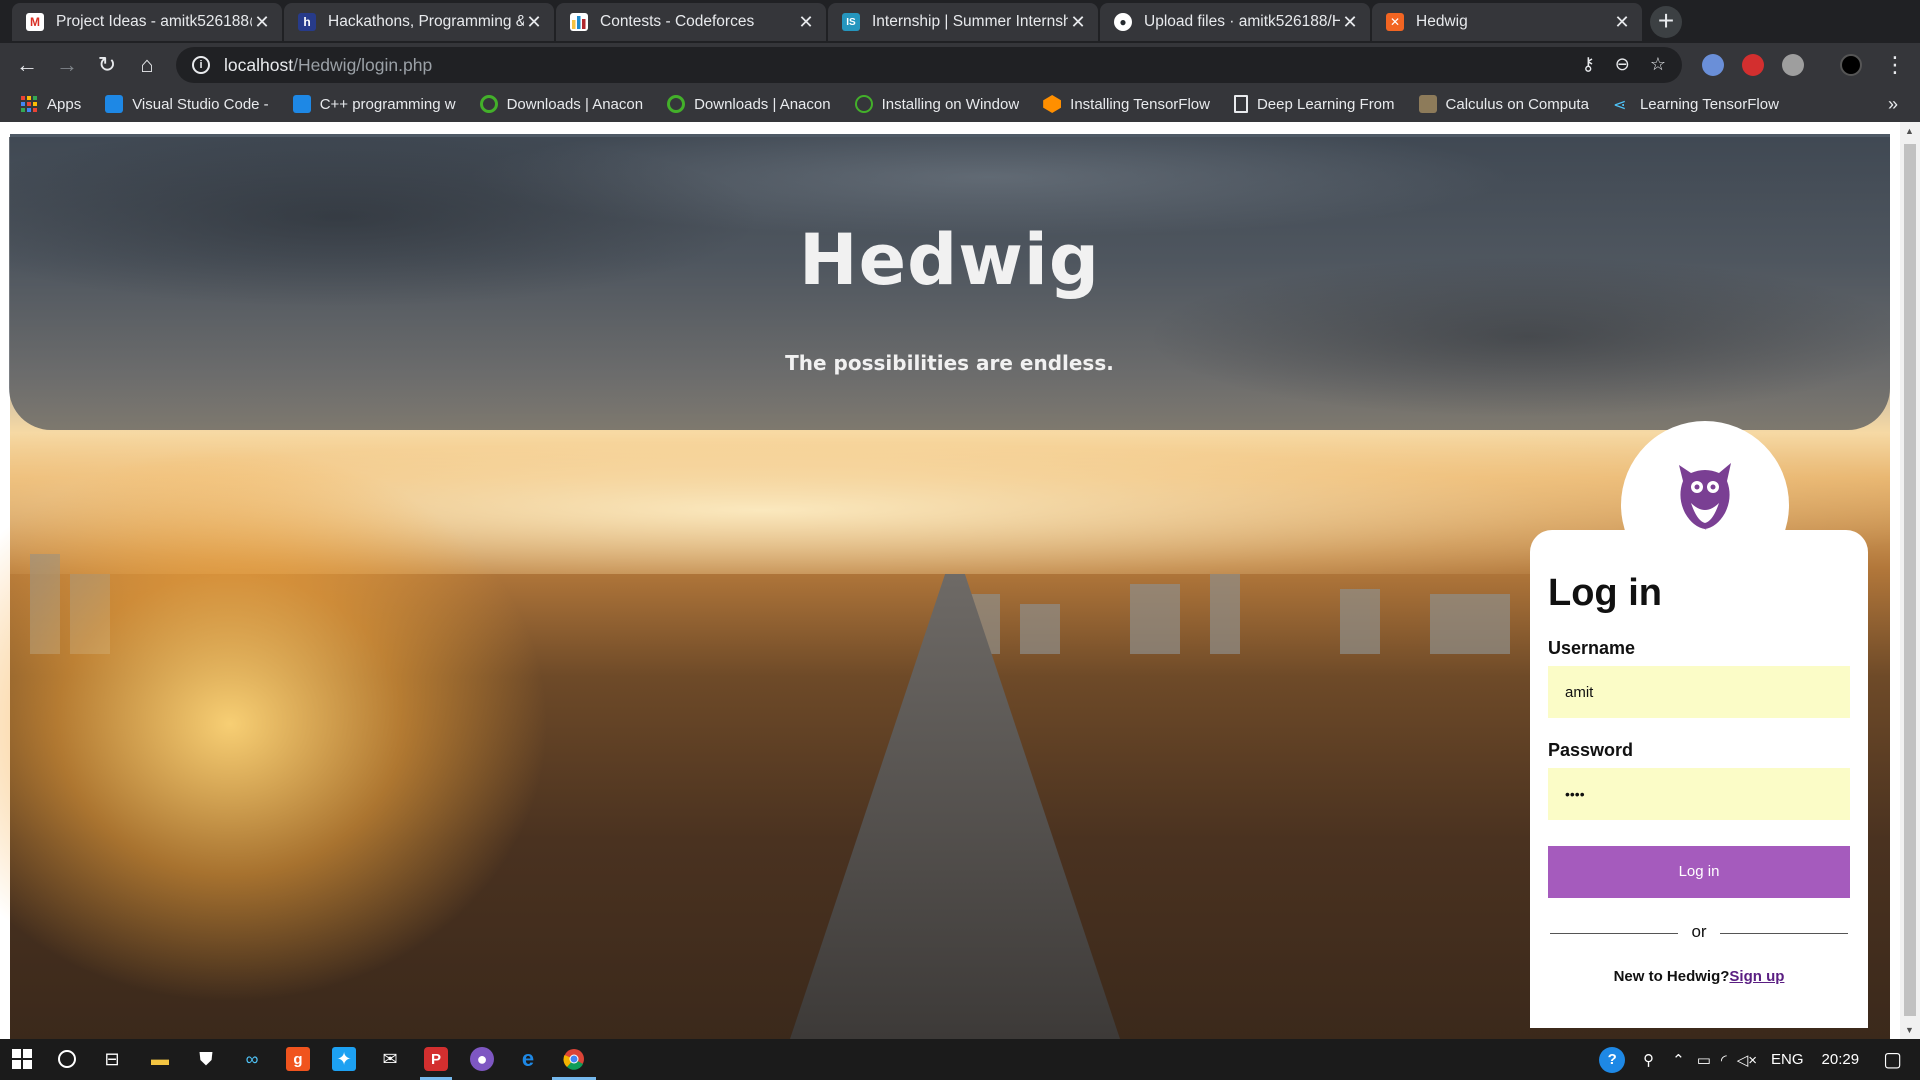  What do you see at coordinates (691, 22) in the screenshot?
I see `tab-codeforces: Contests - Codeforces ✕` at bounding box center [691, 22].